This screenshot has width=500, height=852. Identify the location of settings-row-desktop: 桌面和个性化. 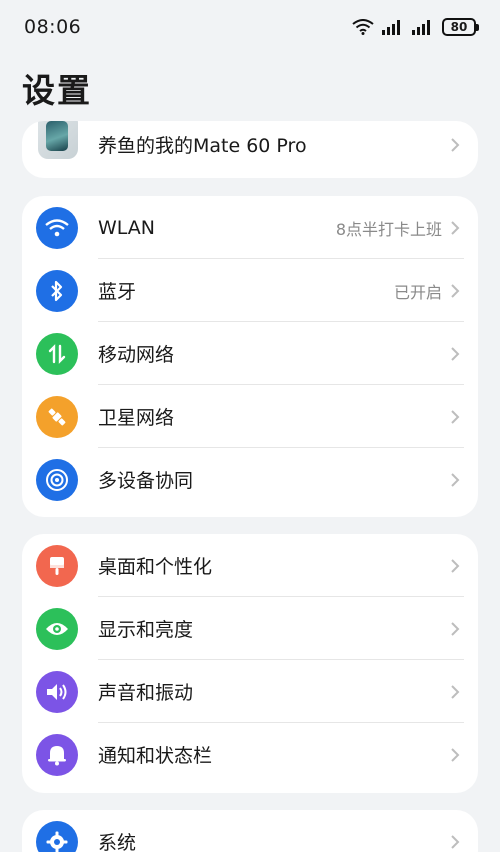
(250, 565).